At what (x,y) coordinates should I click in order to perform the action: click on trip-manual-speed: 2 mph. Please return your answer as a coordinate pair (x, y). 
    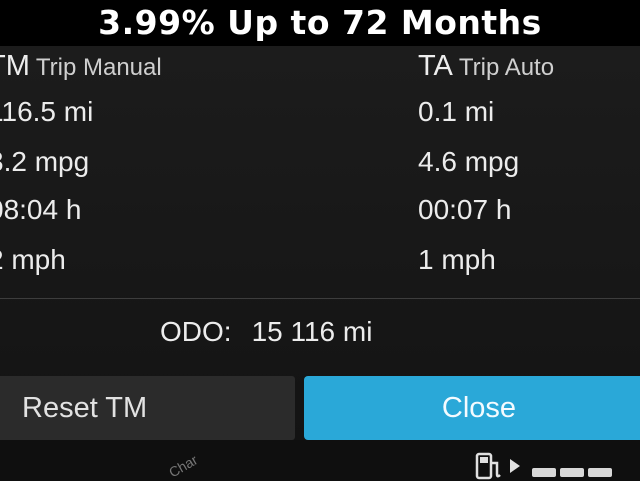
    Looking at the image, I should click on (33, 259).